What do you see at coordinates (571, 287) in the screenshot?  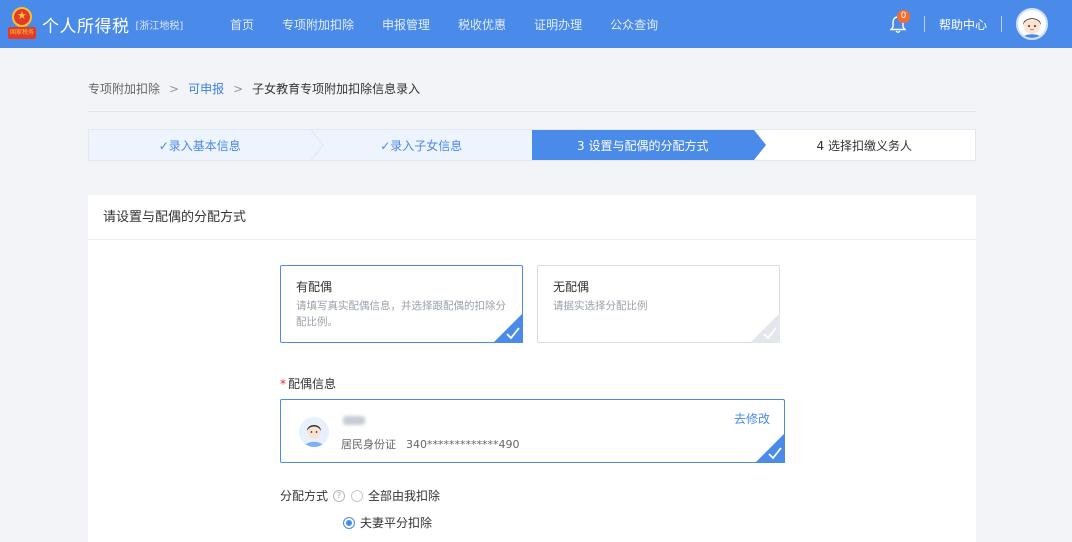 I see `option-title: 无配偶` at bounding box center [571, 287].